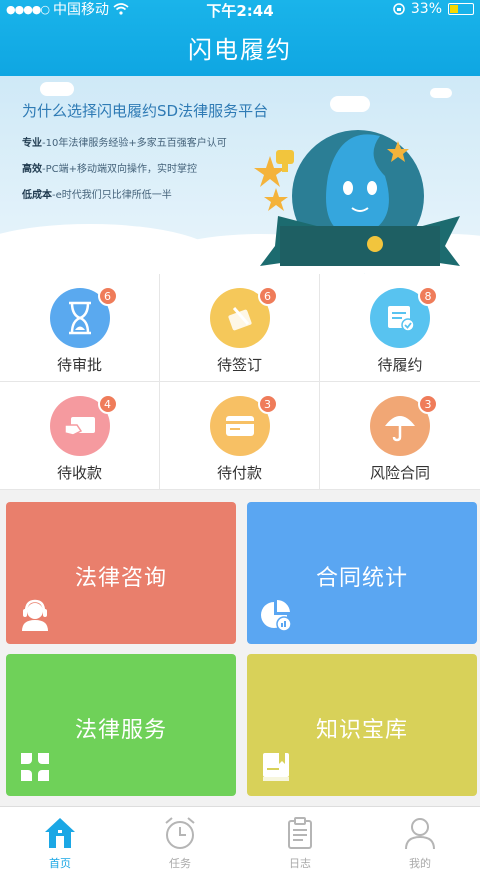 The height and width of the screenshot is (870, 480). Describe the element at coordinates (97, 195) in the screenshot. I see `banner-line-3: 低成本-e时代我们只比律所低一半` at that location.